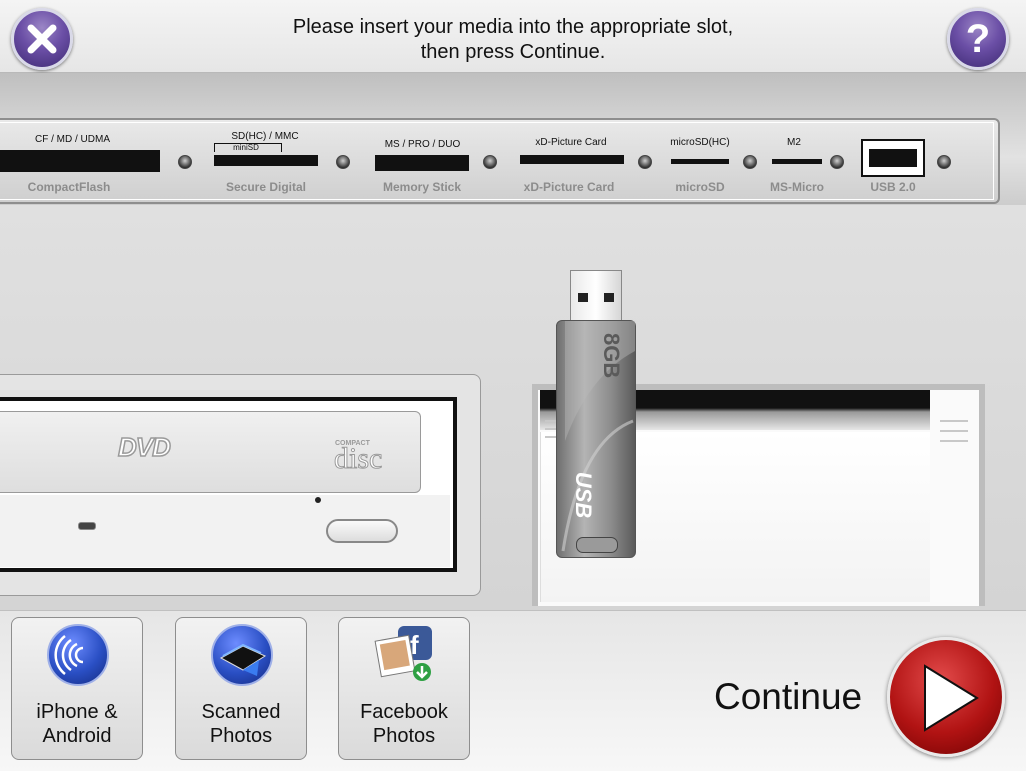 The width and height of the screenshot is (1026, 771). I want to click on dvd-eject-button, so click(362, 531).